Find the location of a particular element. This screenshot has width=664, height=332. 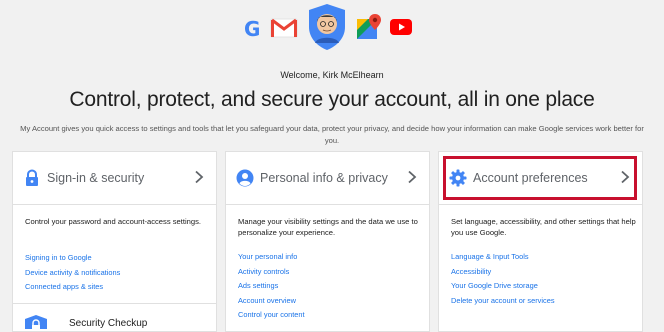

security-checkup: Security Checkup is located at coordinates (114, 317).